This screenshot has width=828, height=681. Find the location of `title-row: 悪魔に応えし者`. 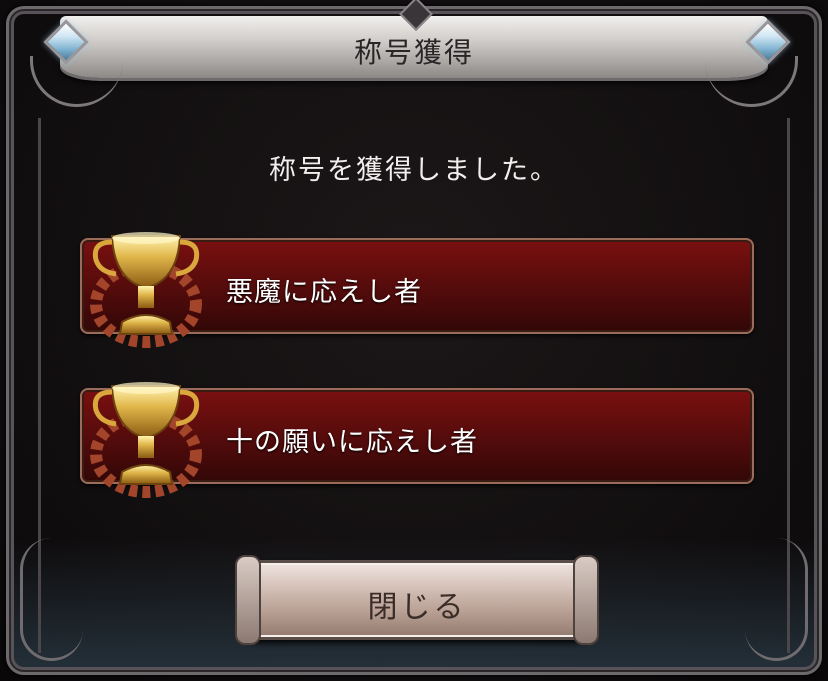

title-row: 悪魔に応えし者 is located at coordinates (417, 290).